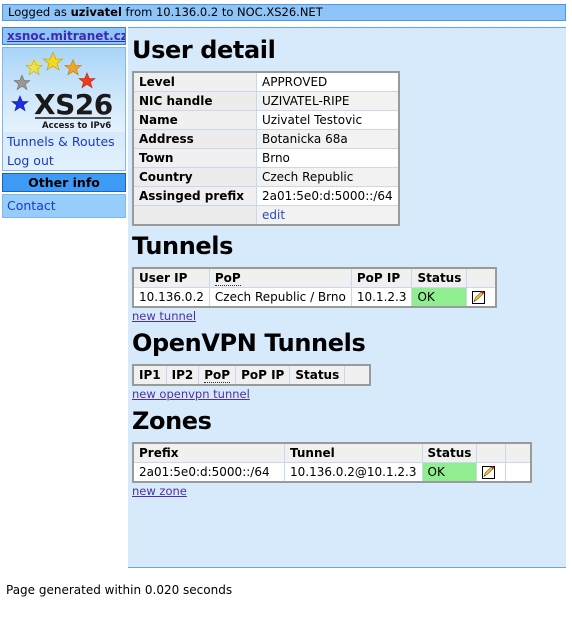 This screenshot has width=572, height=619. I want to click on tunnel-user-ip: 10.136.0.2, so click(171, 297).